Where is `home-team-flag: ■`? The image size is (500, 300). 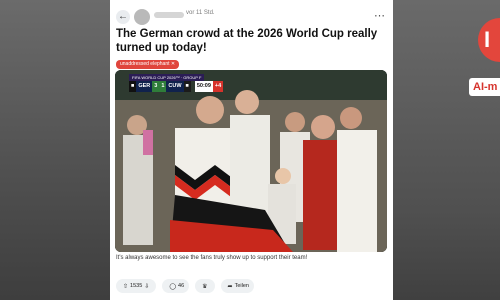
home-team-flag: ■ is located at coordinates (133, 86).